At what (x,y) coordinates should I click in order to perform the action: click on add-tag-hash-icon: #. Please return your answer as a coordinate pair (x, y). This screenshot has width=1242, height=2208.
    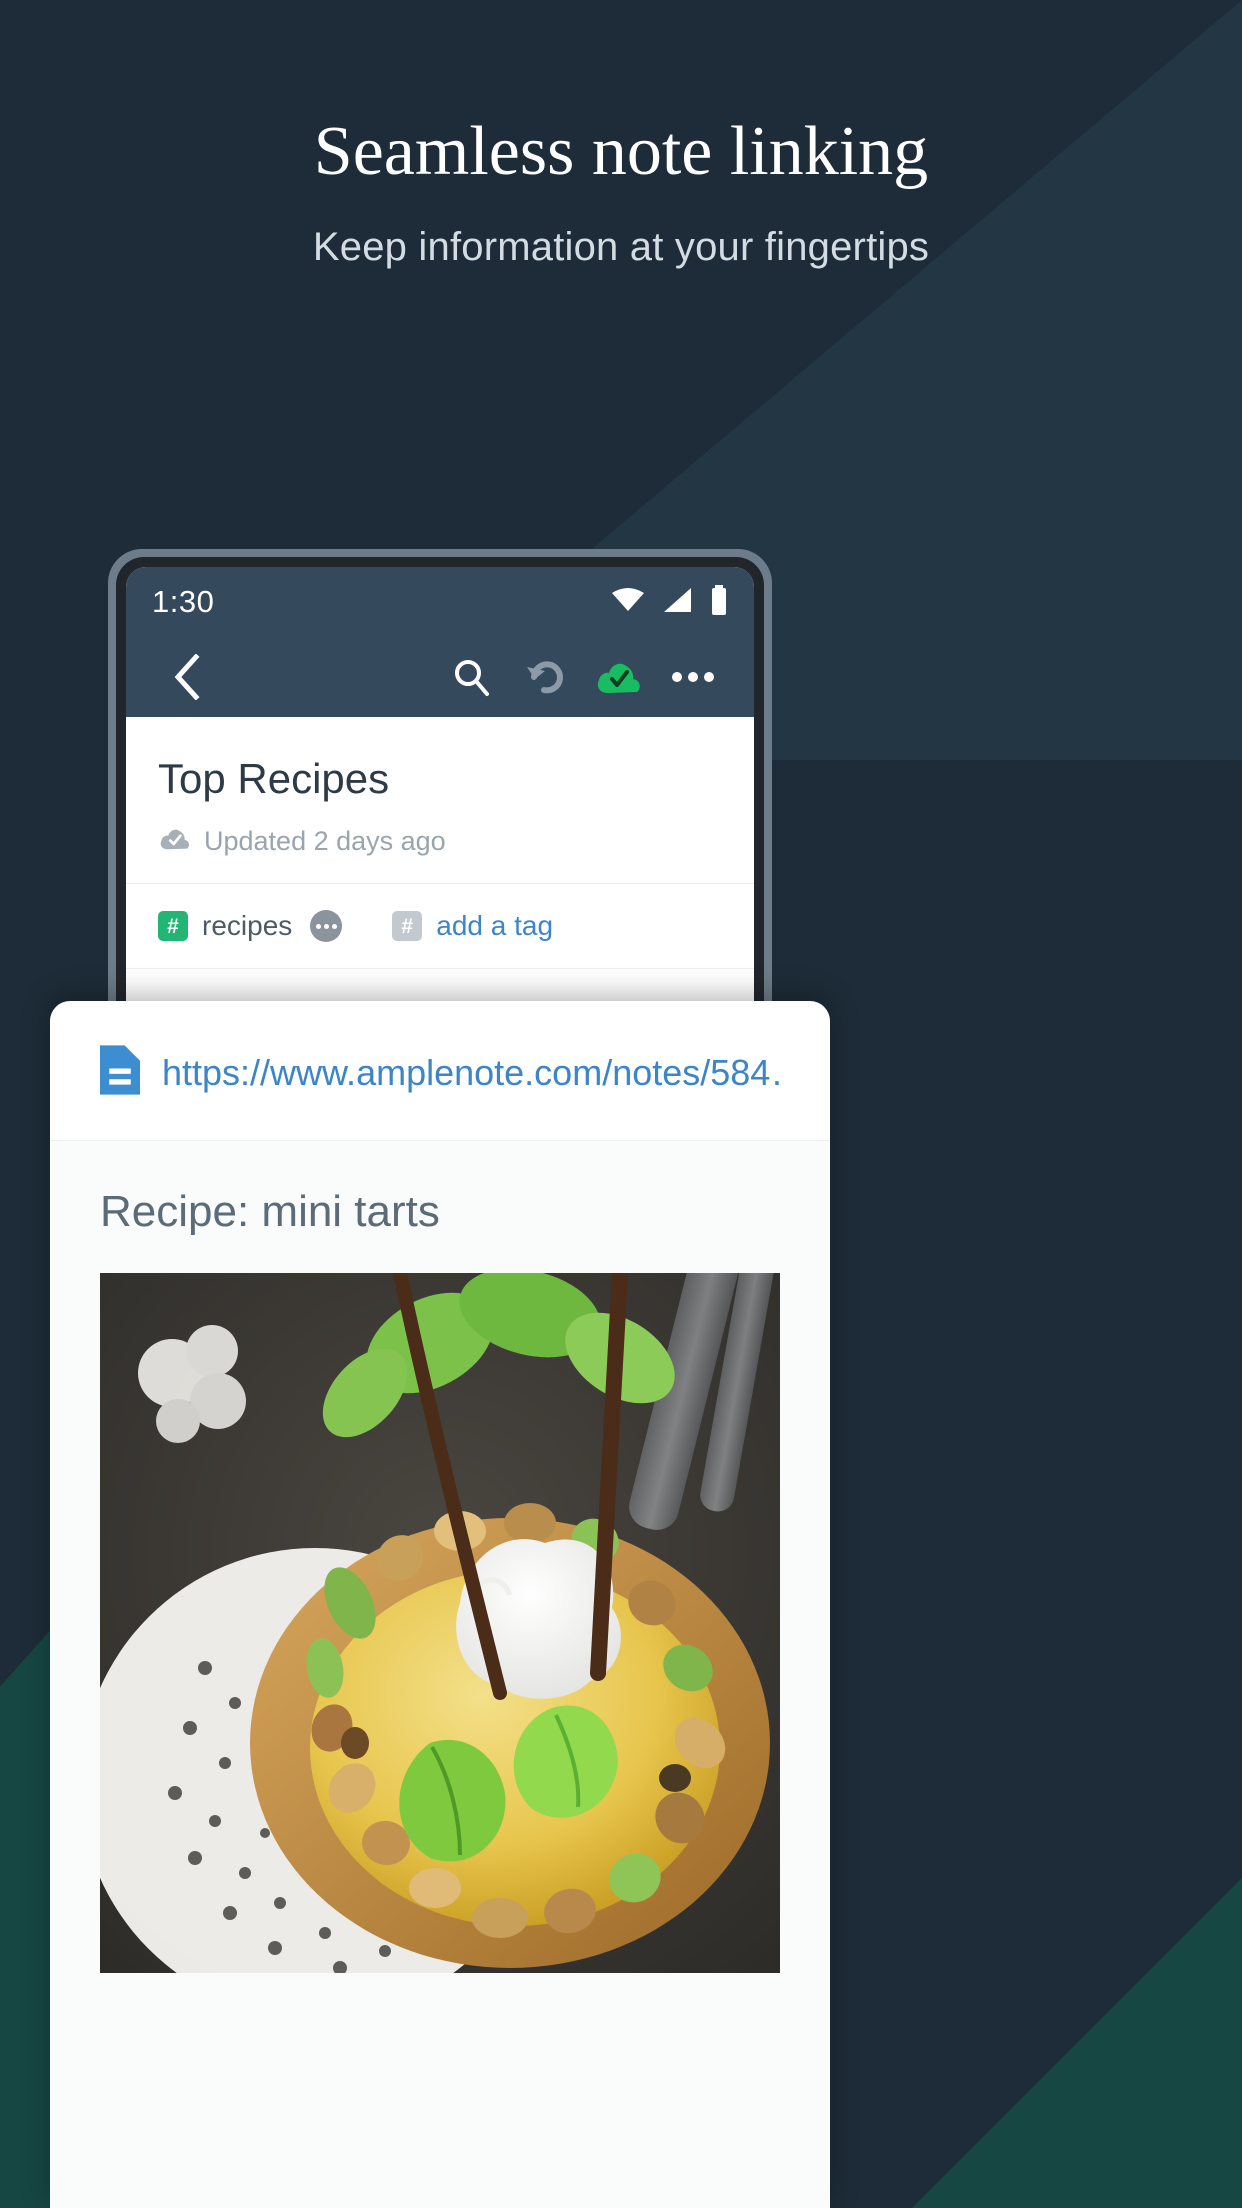
    Looking at the image, I should click on (407, 926).